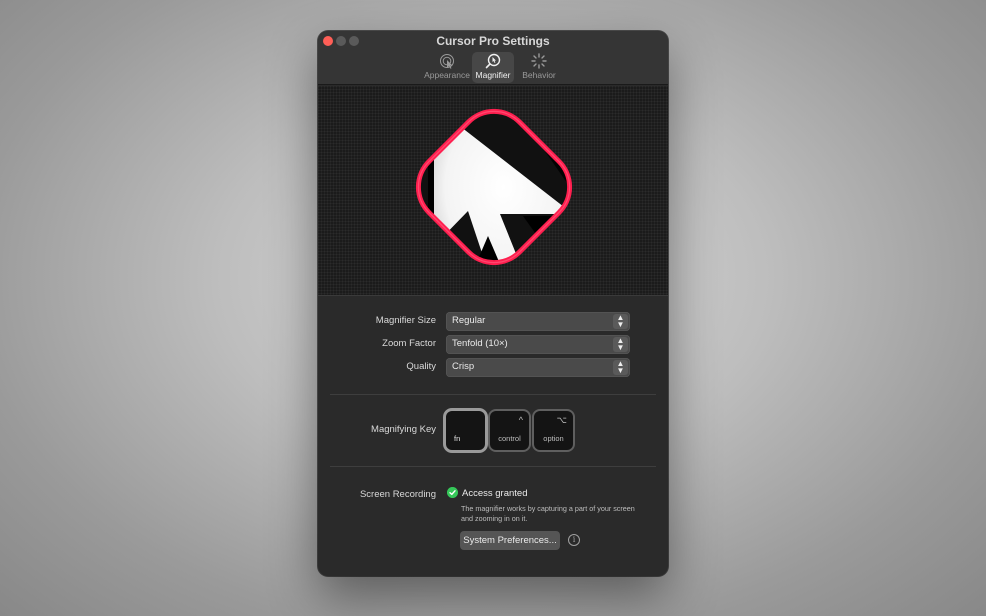 This screenshot has width=986, height=616. What do you see at coordinates (452, 492) in the screenshot?
I see `checkmark-icon` at bounding box center [452, 492].